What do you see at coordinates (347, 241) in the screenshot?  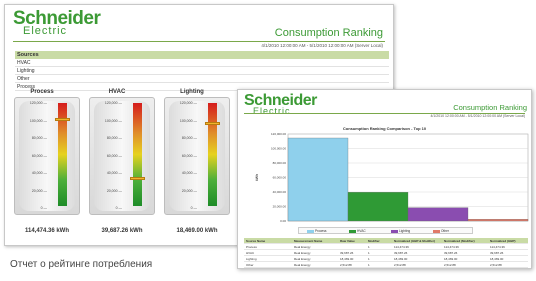 I see `table-header-cell: Raw Value` at bounding box center [347, 241].